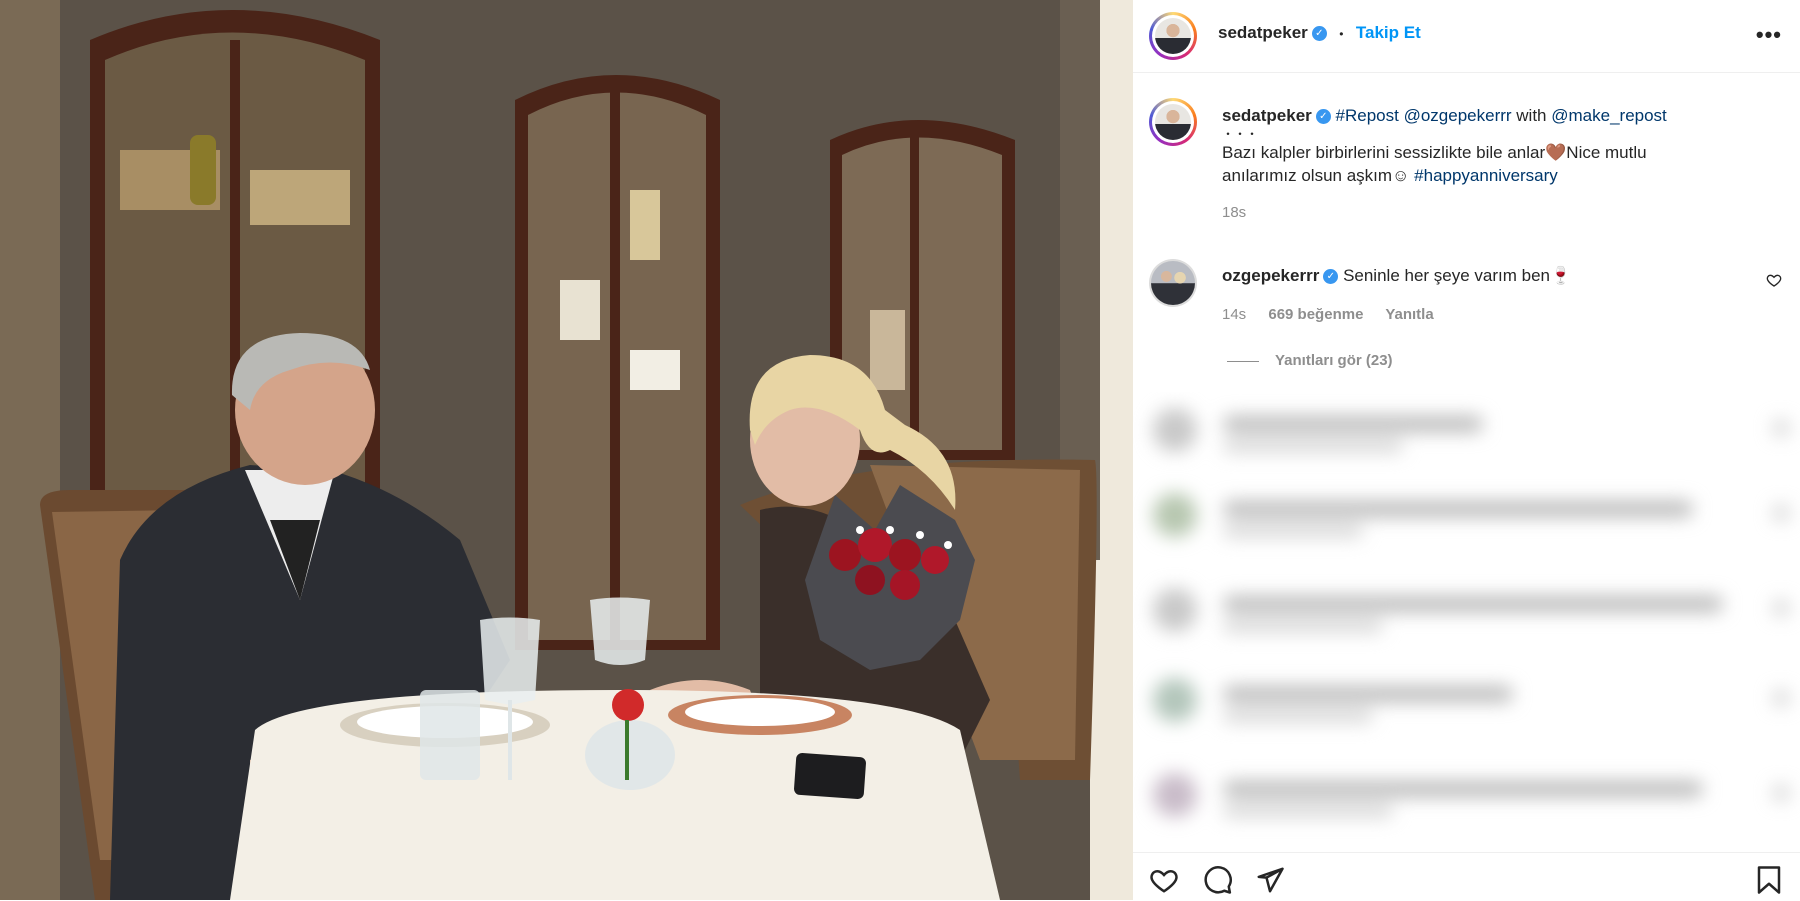 This screenshot has height=901, width=1800. Describe the element at coordinates (1458, 115) in the screenshot. I see `repost-source-user: @ozgepekerrr` at that location.